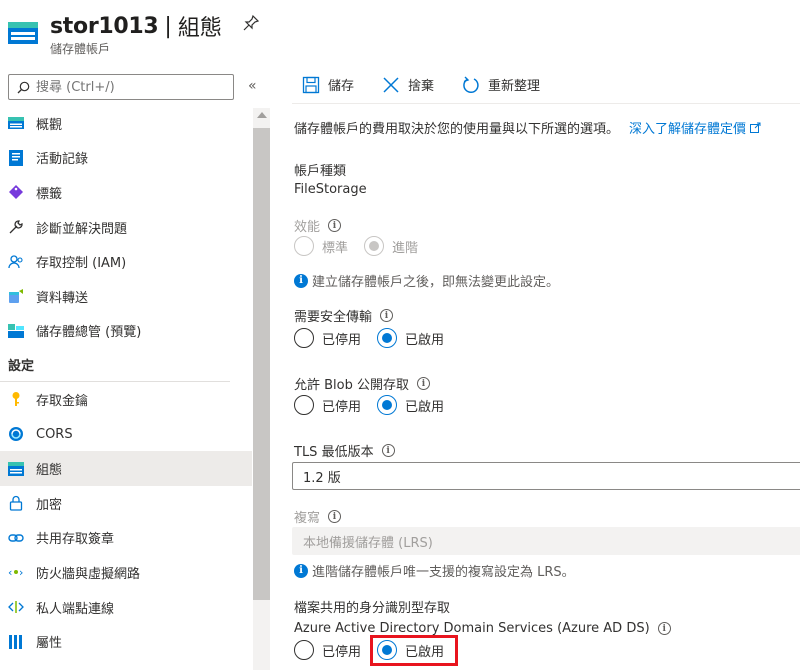 The image size is (800, 670). Describe the element at coordinates (126, 641) in the screenshot. I see `sidebar-item-properties: 屬性` at that location.